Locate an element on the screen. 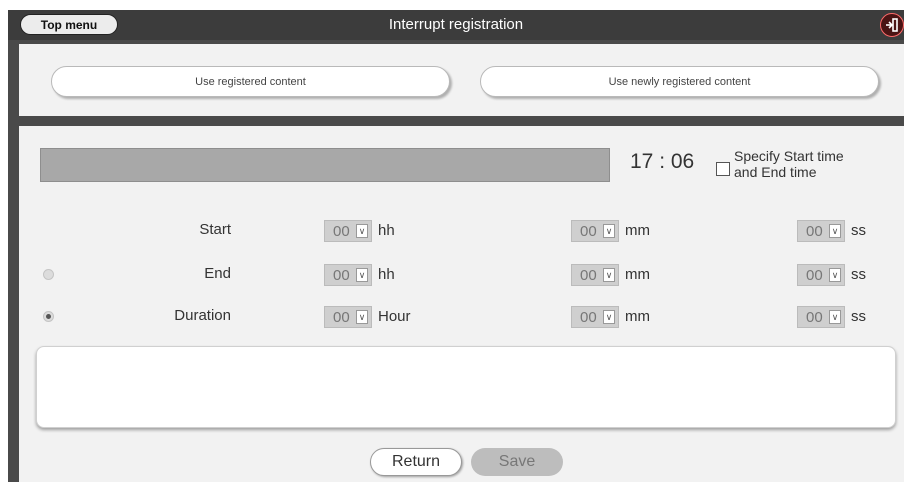 The image size is (904, 482). duration-second-select: 00 ∨ is located at coordinates (821, 317).